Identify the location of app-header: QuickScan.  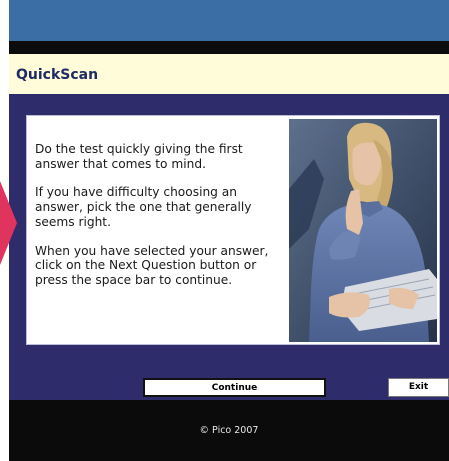
(229, 75).